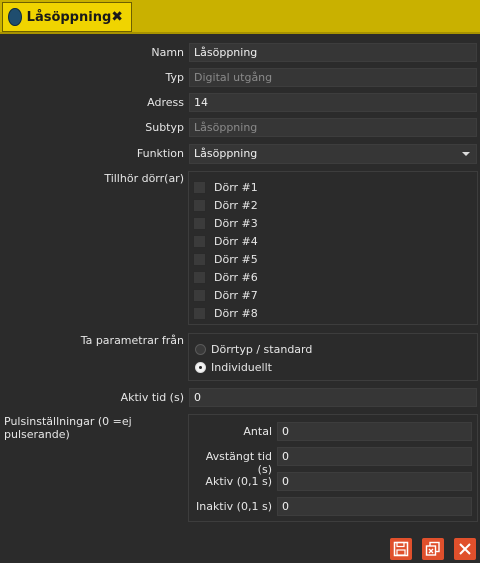 The height and width of the screenshot is (563, 480). I want to click on funktion-select: Låsöppning, so click(333, 154).